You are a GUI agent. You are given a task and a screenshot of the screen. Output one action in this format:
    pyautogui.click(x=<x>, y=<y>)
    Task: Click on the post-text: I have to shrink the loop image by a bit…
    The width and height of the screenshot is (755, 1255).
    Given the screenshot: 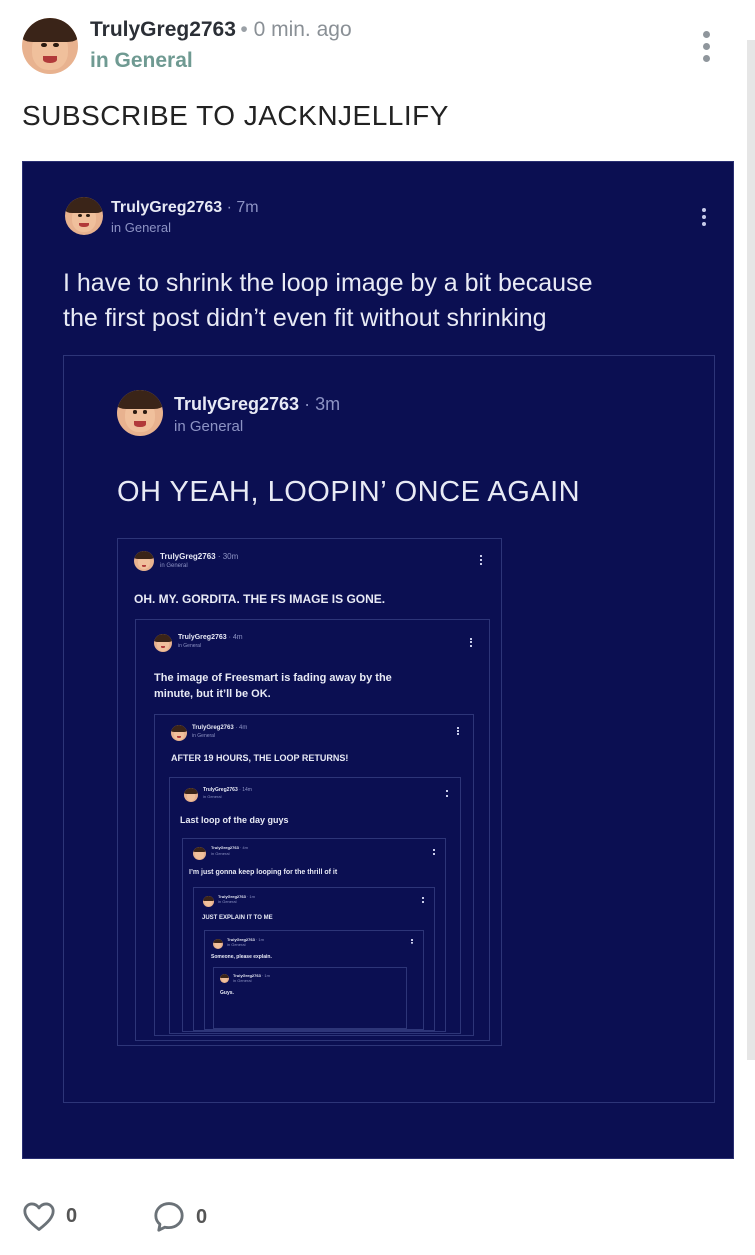 What is the action you would take?
    pyautogui.click(x=328, y=300)
    